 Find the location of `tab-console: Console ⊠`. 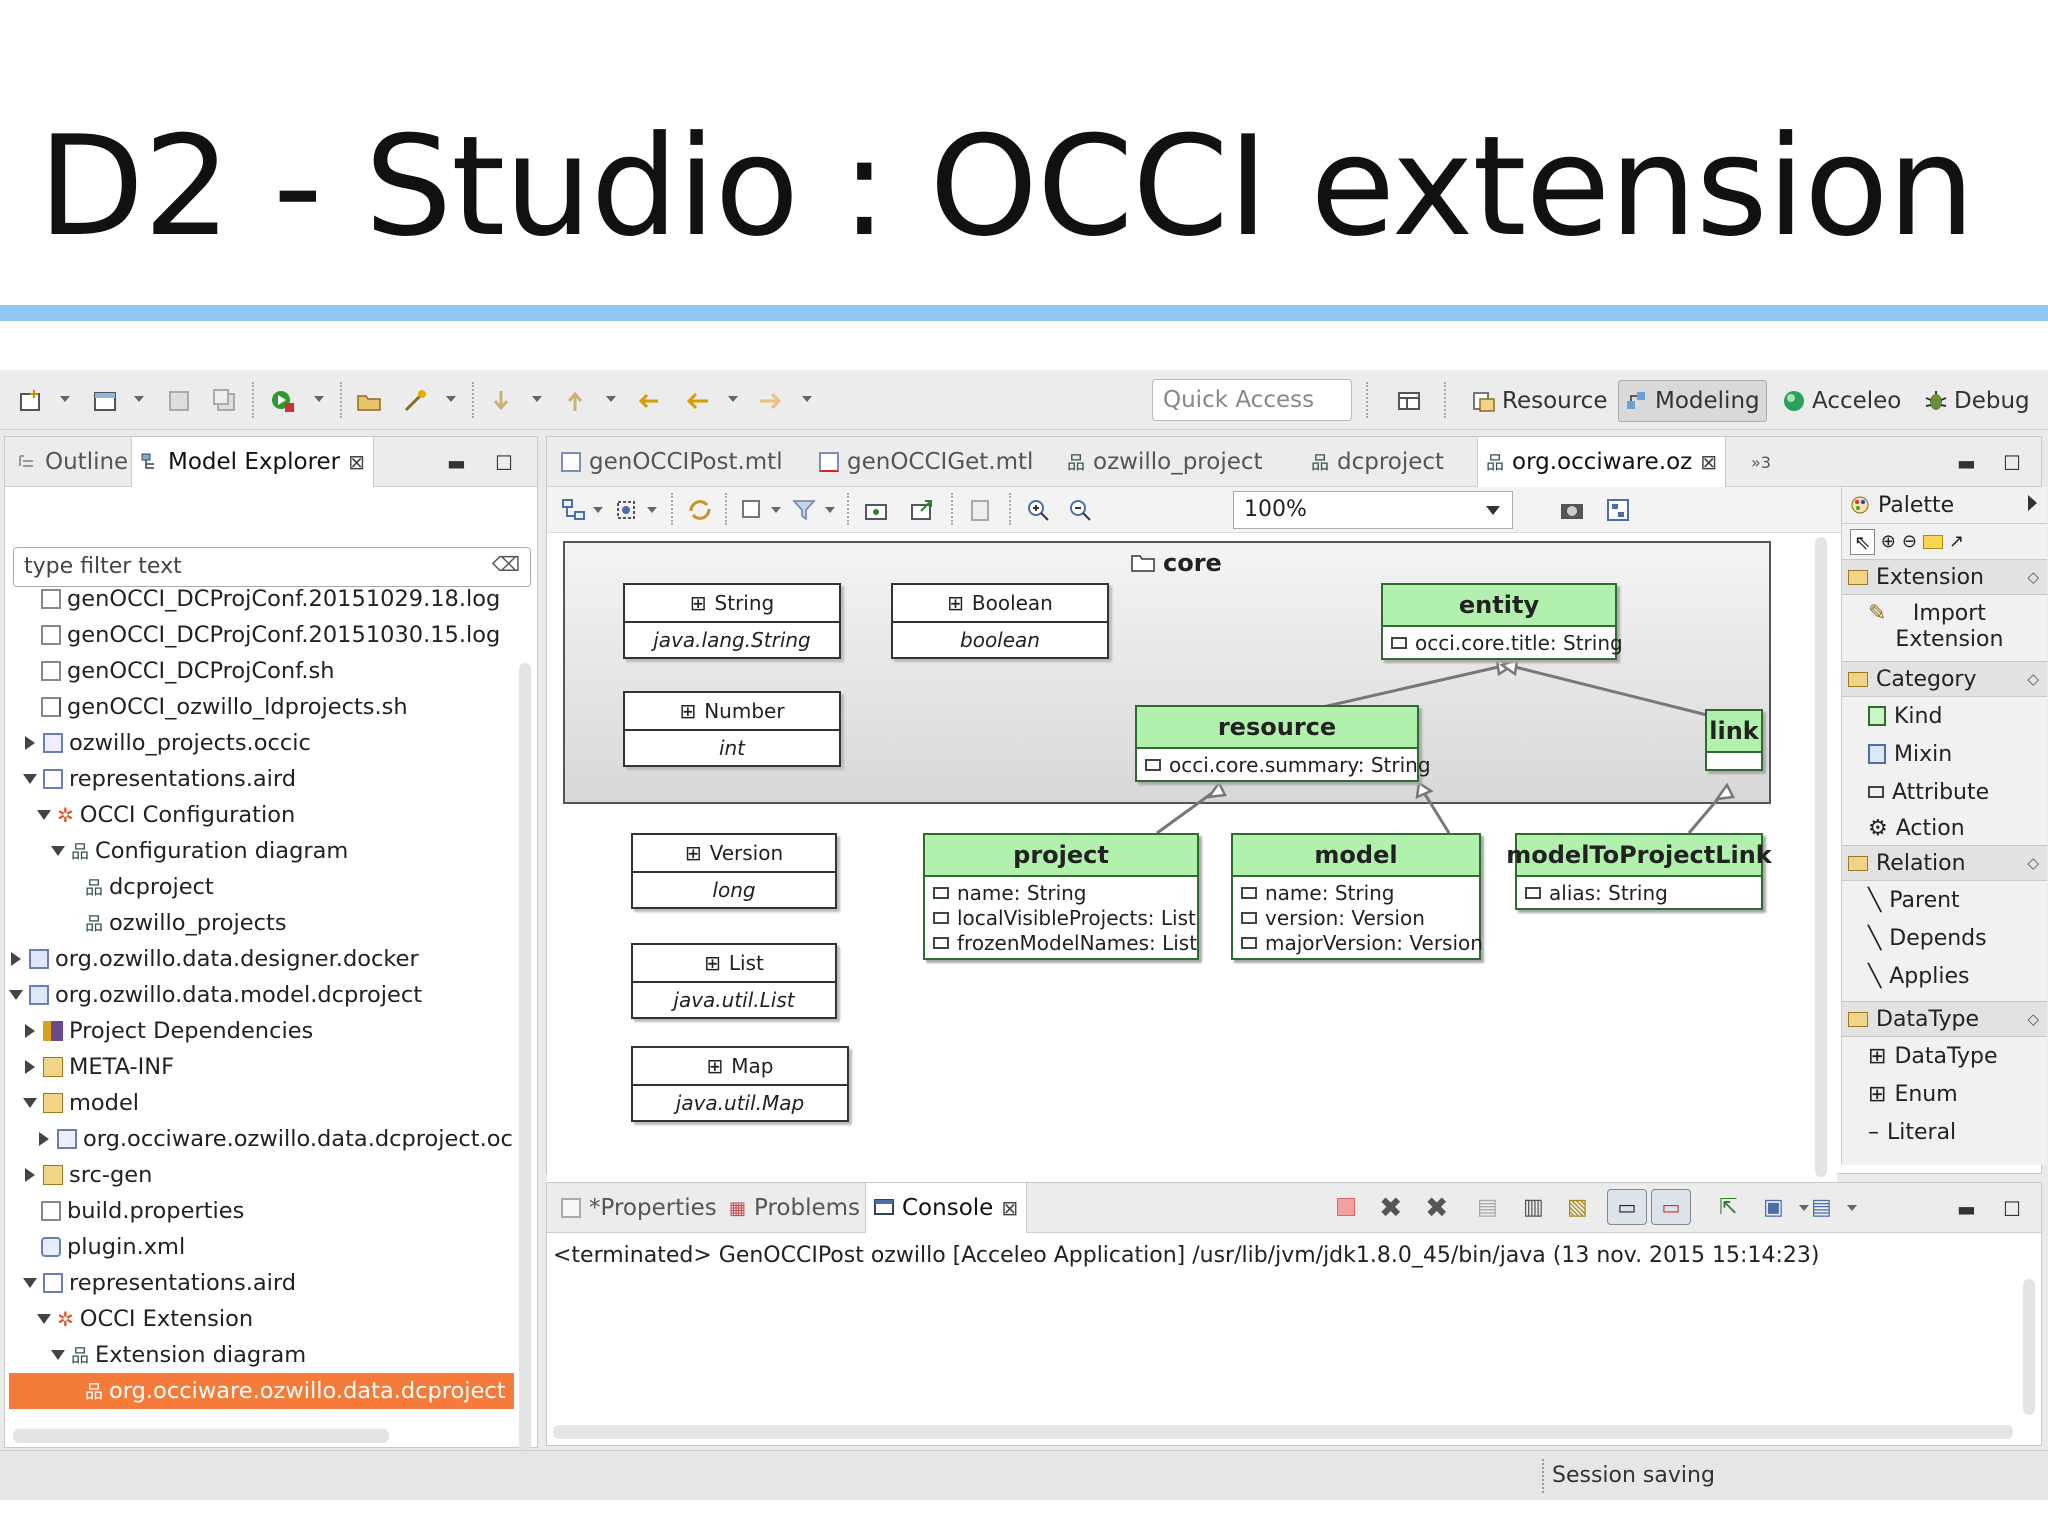

tab-console: Console ⊠ is located at coordinates (946, 1208).